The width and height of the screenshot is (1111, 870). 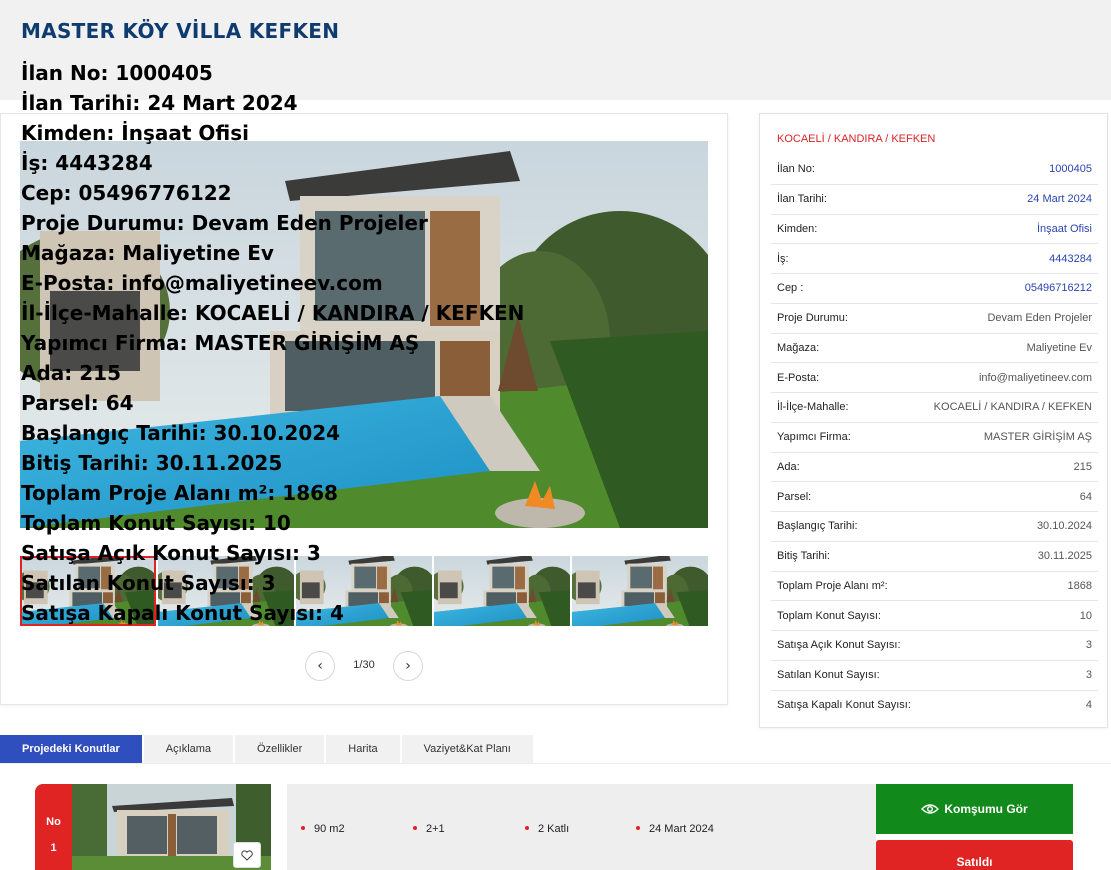 I want to click on sold-status-button: Satıldı, so click(x=974, y=855).